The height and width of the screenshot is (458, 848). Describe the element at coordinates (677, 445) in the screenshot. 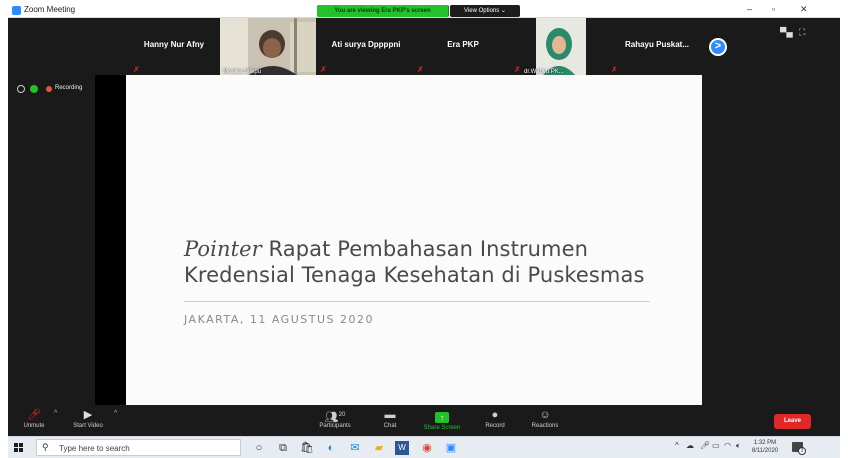

I see `tray-overflow-icon: ^` at that location.